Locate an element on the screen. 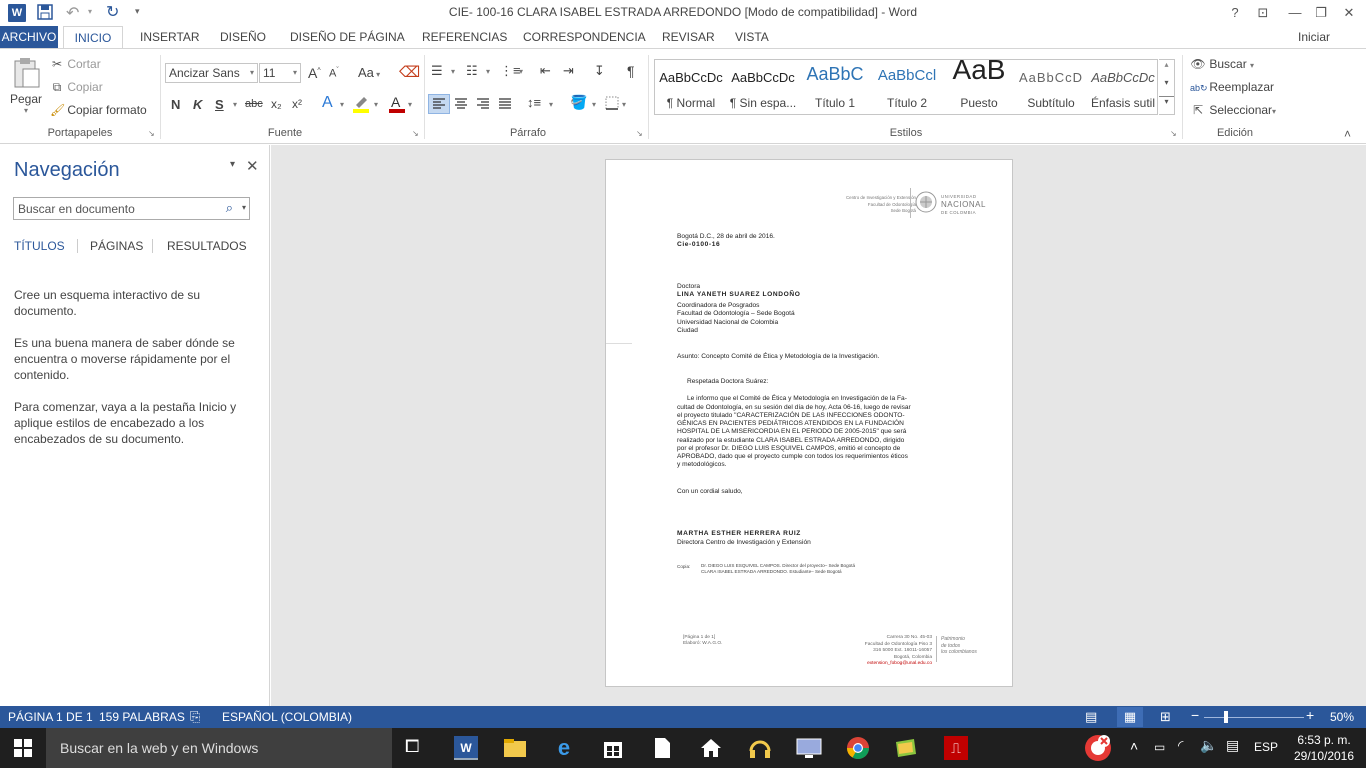 This screenshot has width=1366, height=768. tab-insert: INSERTAR is located at coordinates (170, 37).